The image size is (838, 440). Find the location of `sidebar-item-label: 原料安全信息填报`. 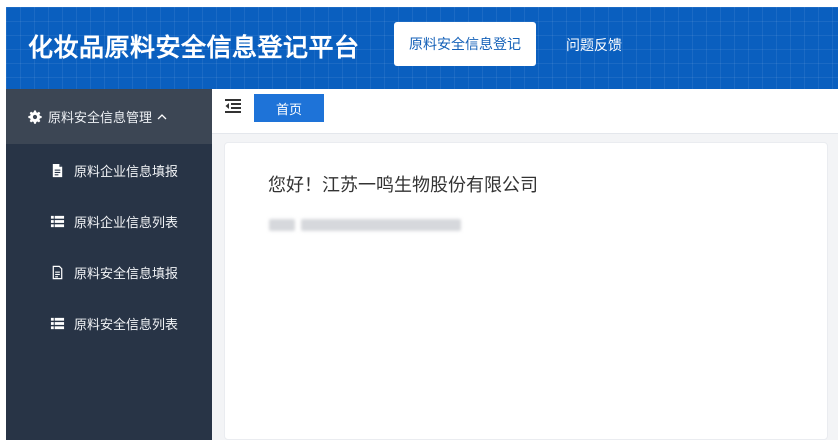

sidebar-item-label: 原料安全信息填报 is located at coordinates (126, 274).